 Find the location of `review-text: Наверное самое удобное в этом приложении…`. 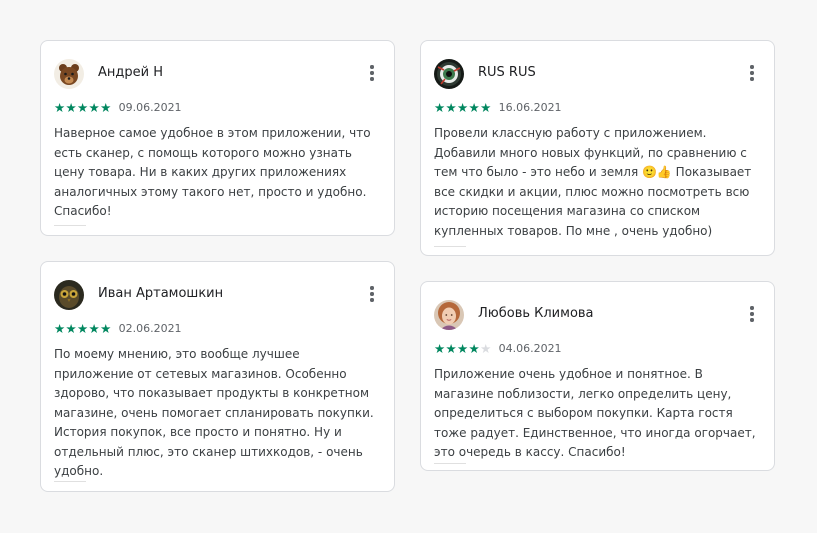

review-text: Наверное самое удобное в этом приложении… is located at coordinates (212, 172).